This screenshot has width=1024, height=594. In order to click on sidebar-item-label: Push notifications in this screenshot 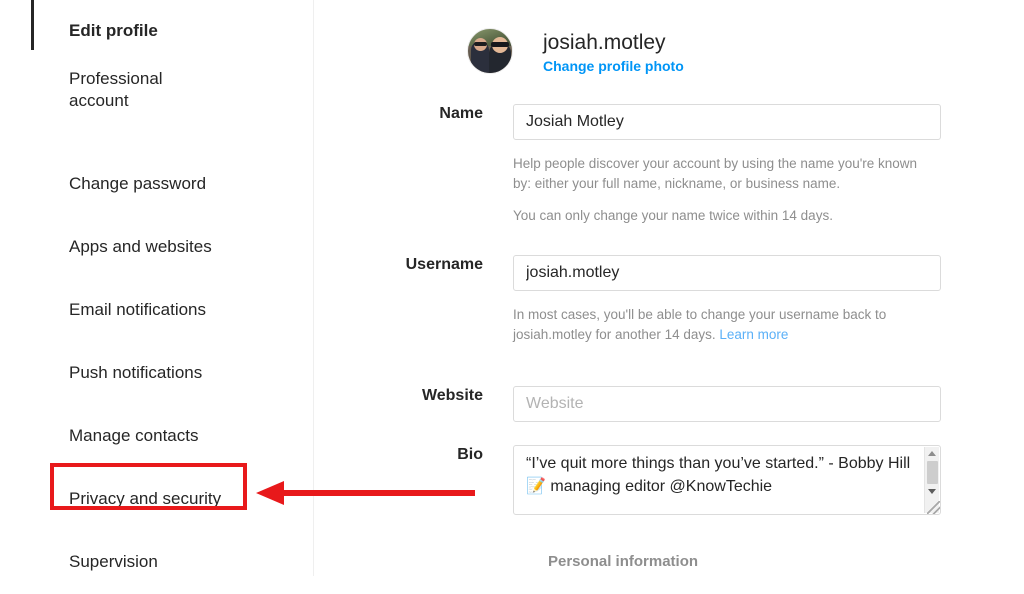, I will do `click(136, 373)`.